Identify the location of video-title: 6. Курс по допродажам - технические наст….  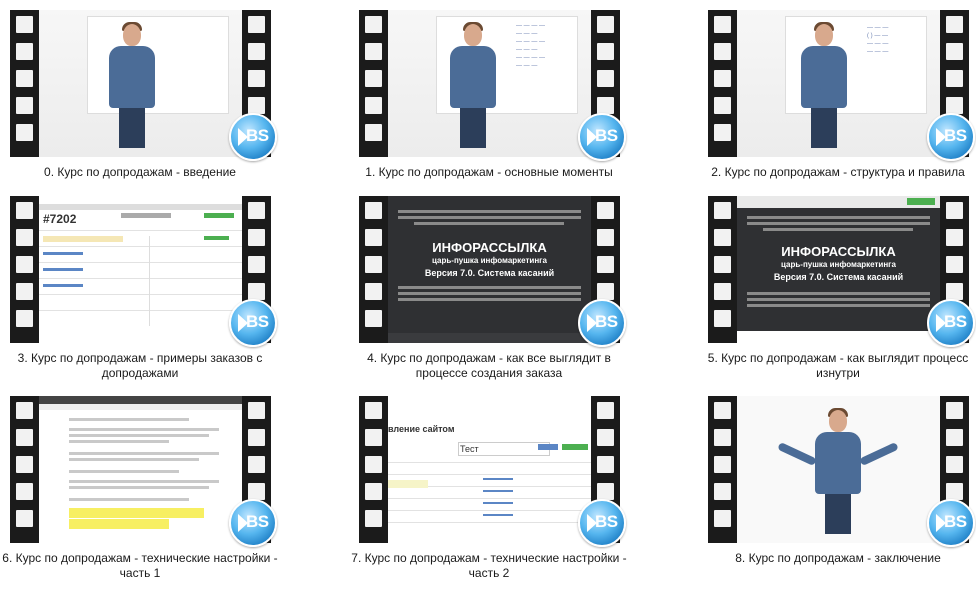
(140, 566).